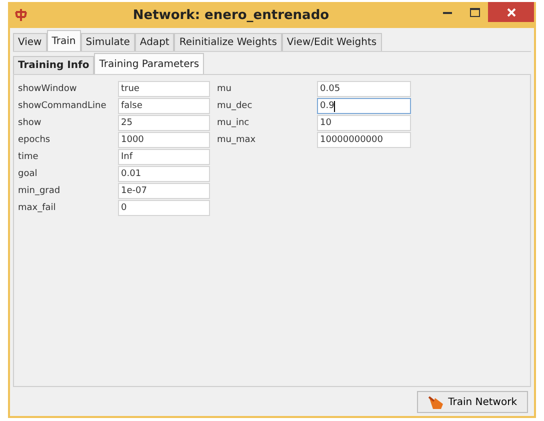  Describe the element at coordinates (53, 65) in the screenshot. I see `sub-tab: Training Info` at that location.